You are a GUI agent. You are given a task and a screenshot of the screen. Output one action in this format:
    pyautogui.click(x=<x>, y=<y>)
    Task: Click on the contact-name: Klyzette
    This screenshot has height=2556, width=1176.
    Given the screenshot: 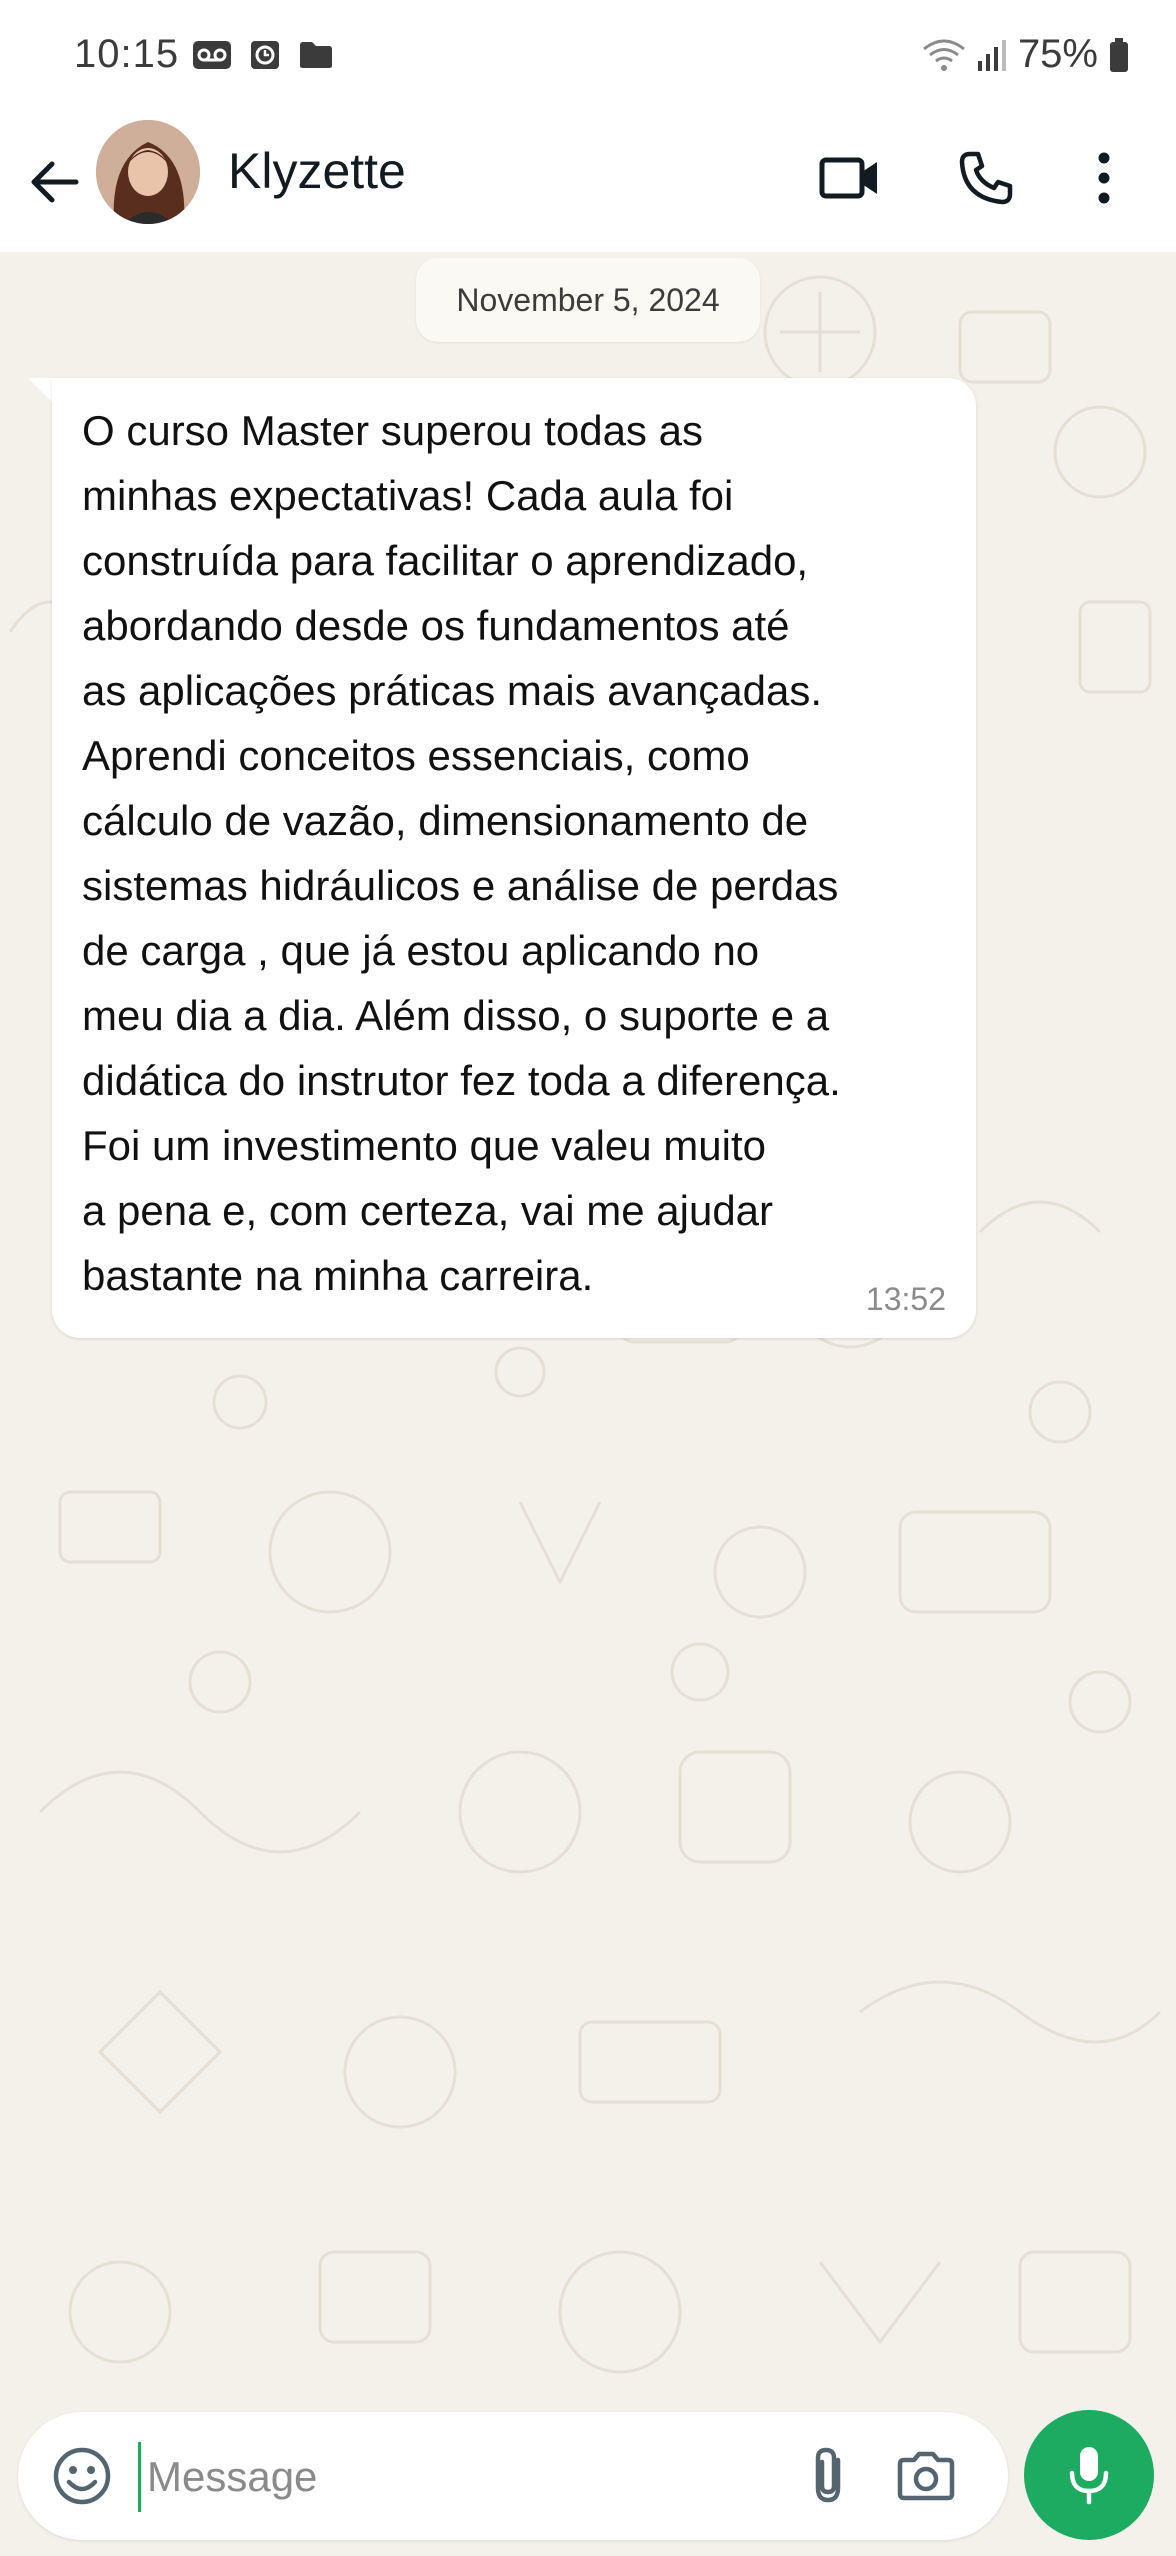 What is the action you would take?
    pyautogui.click(x=317, y=171)
    